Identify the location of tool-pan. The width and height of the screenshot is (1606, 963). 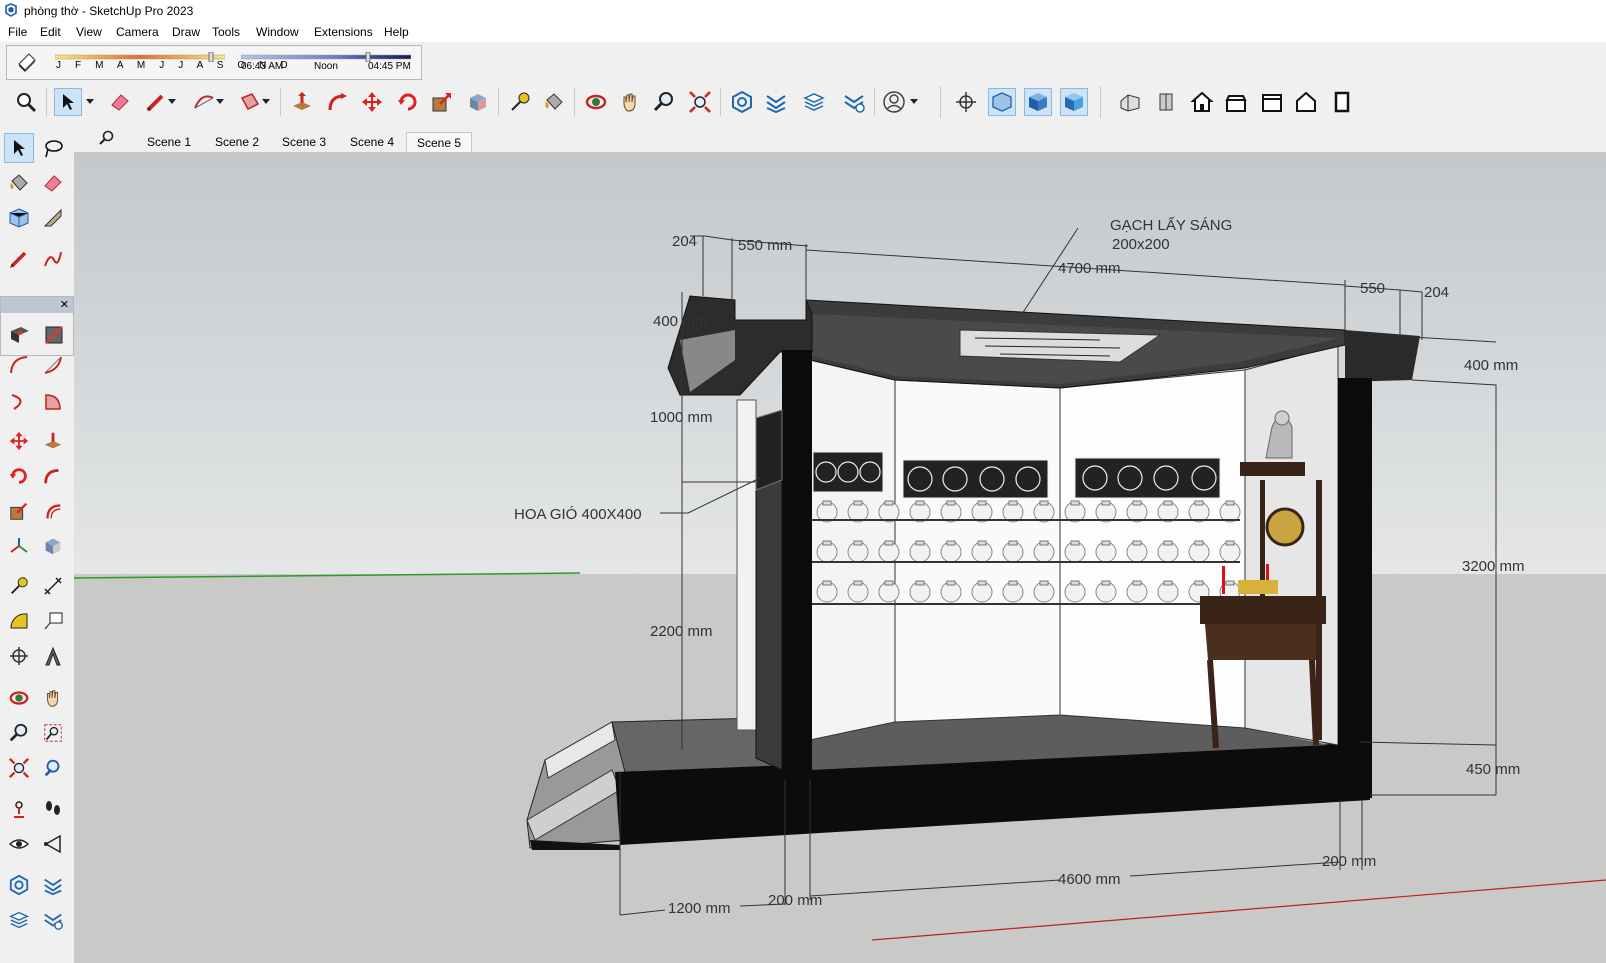
(53, 698).